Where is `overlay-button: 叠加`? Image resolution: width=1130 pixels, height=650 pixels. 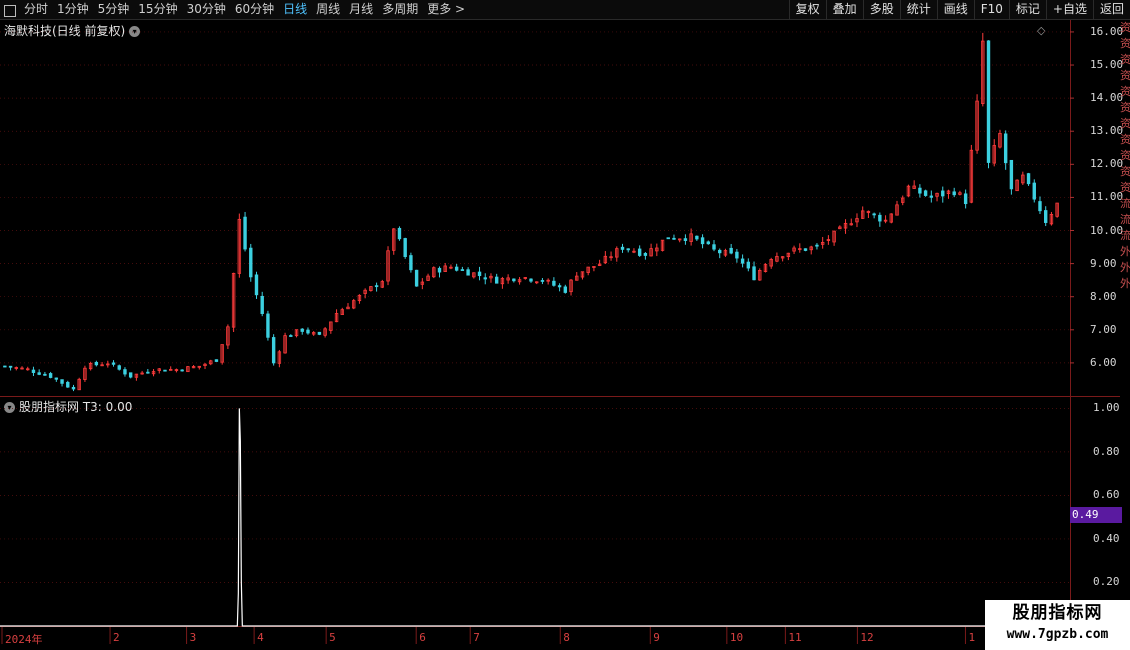 overlay-button: 叠加 is located at coordinates (844, 9).